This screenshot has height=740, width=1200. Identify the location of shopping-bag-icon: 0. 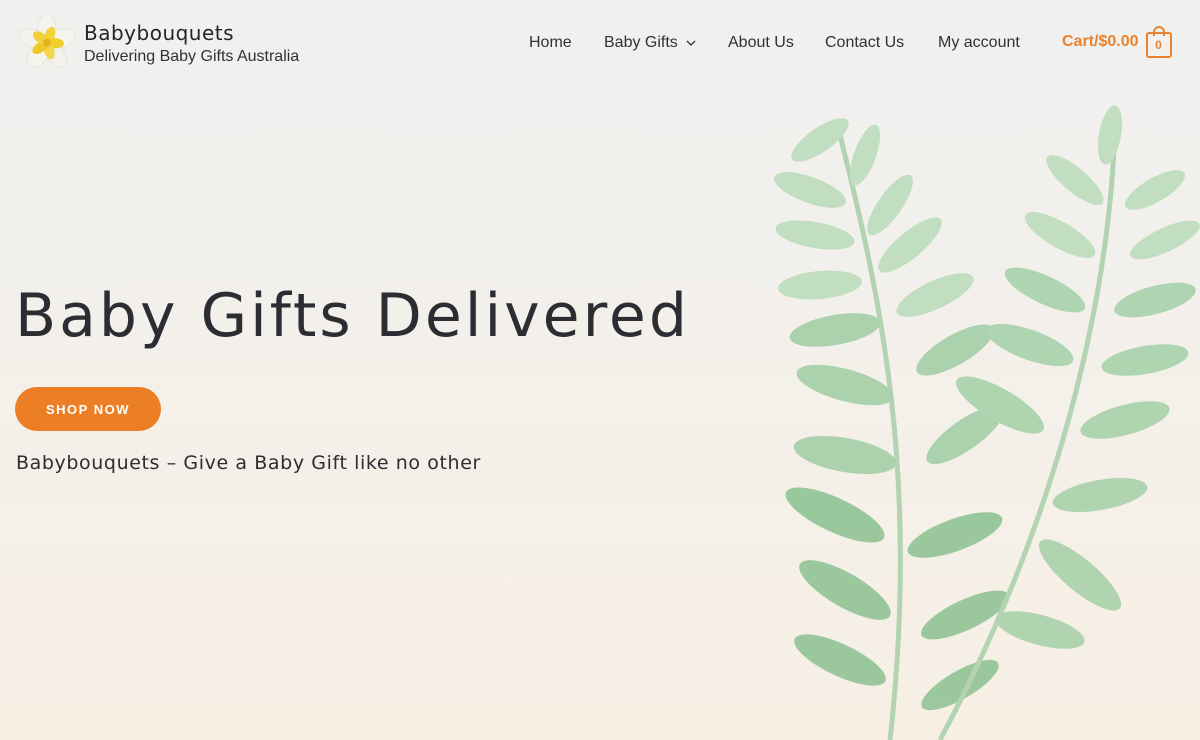
(1159, 42).